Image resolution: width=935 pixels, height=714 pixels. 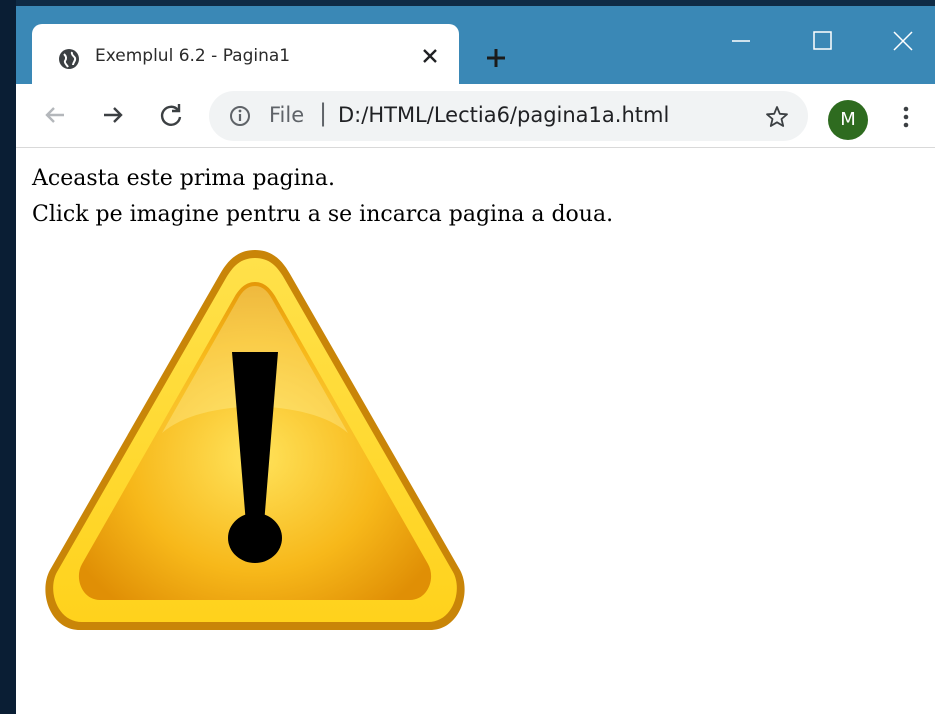 I want to click on title-bar: Exemplul 6.2 - Pagina1, so click(x=475, y=45).